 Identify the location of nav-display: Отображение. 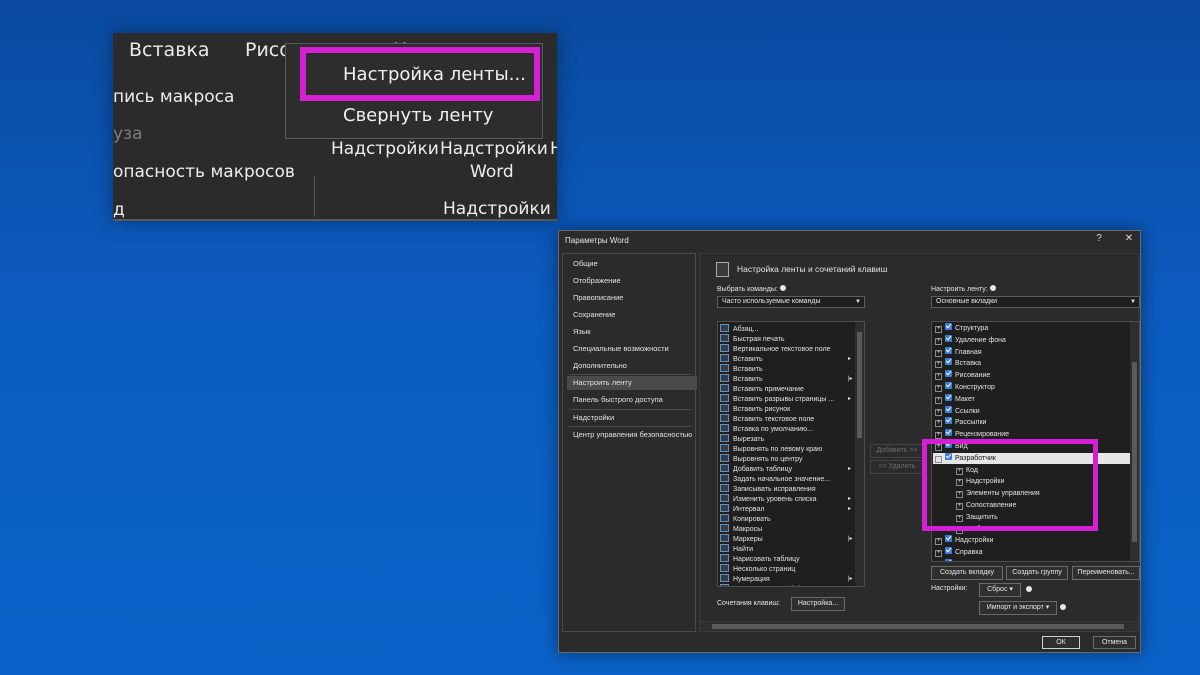
(632, 281).